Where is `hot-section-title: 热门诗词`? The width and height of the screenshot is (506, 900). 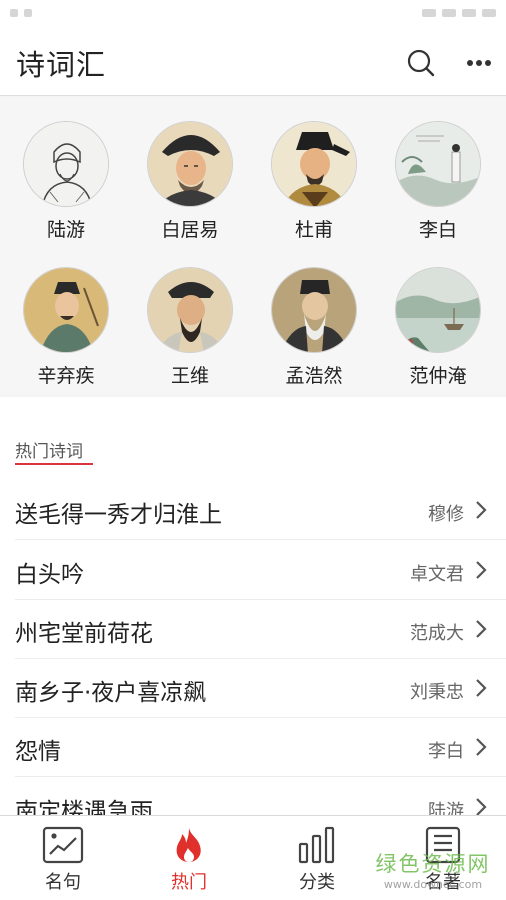 hot-section-title: 热门诗词 is located at coordinates (49, 449).